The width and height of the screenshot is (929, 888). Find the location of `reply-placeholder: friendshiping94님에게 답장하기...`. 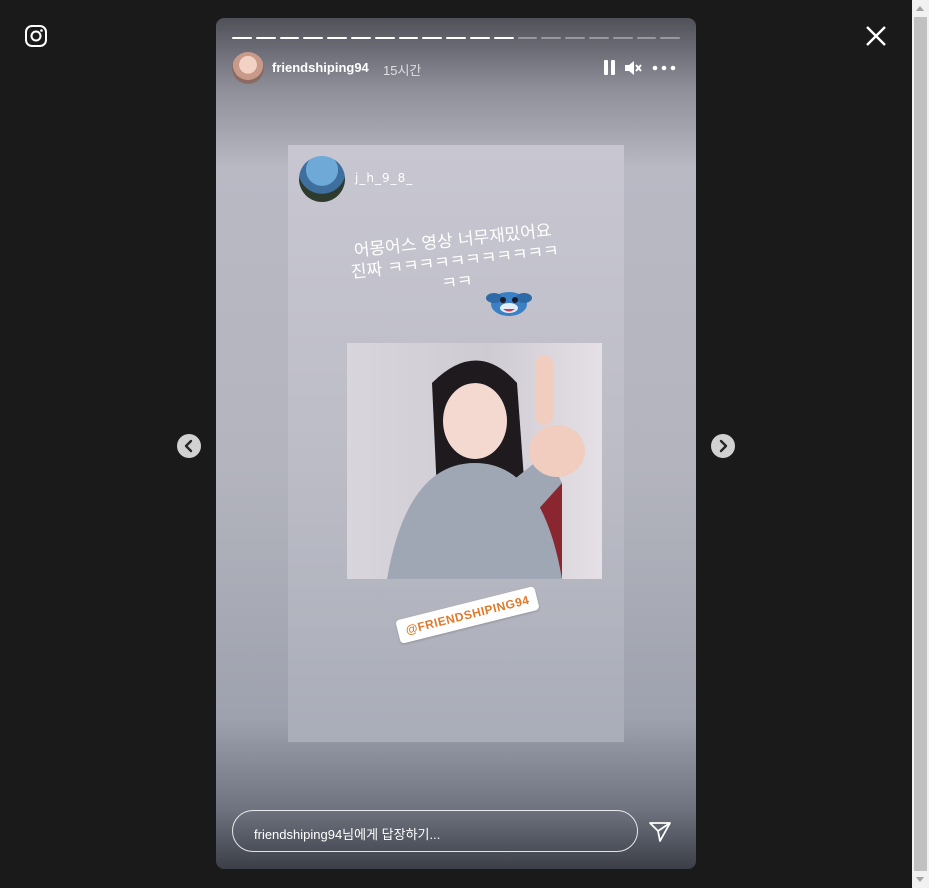

reply-placeholder: friendshiping94님에게 답장하기... is located at coordinates (347, 834).